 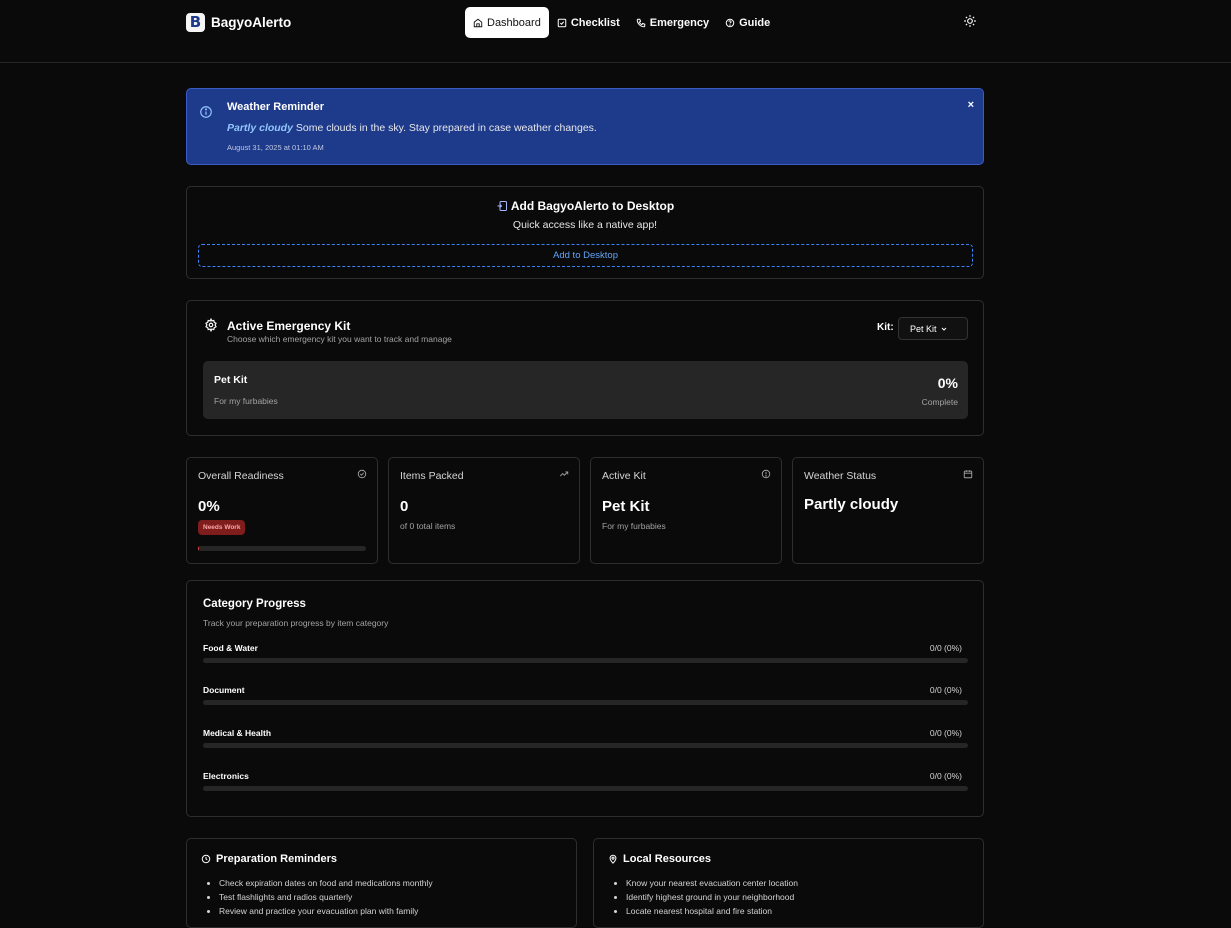 I want to click on install-title: Add BagyoAlerto to Desktop, so click(x=592, y=206).